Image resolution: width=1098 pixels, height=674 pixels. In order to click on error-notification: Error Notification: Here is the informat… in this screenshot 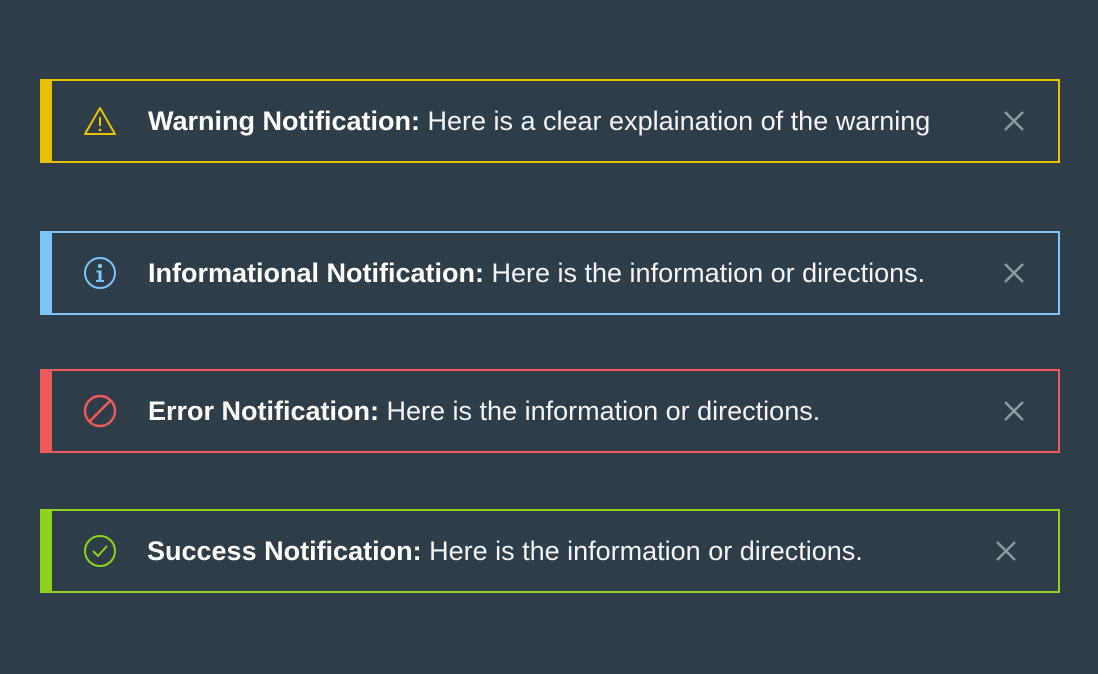, I will do `click(550, 411)`.